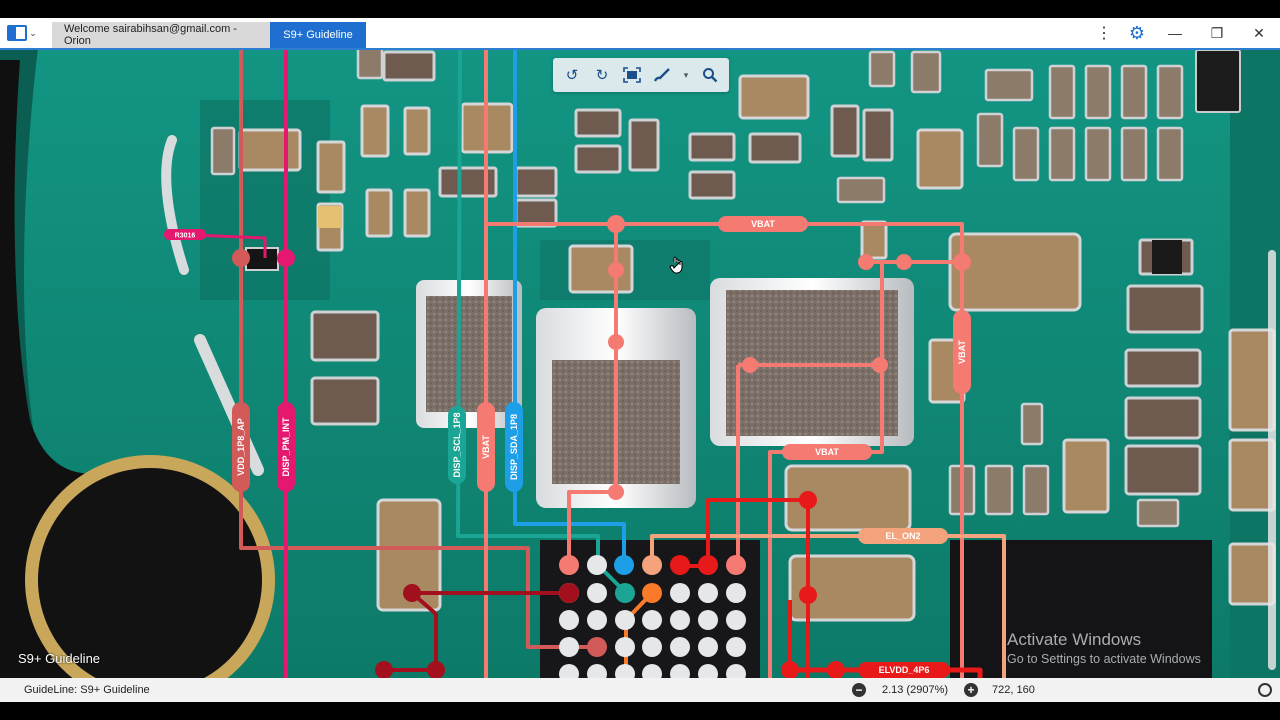 This screenshot has height=720, width=1280. Describe the element at coordinates (902, 536) in the screenshot. I see `net-label-el-on2: EL_ON2` at that location.